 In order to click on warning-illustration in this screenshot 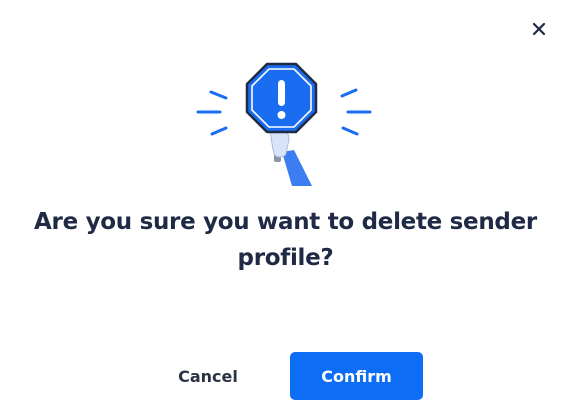, I will do `click(285, 123)`.